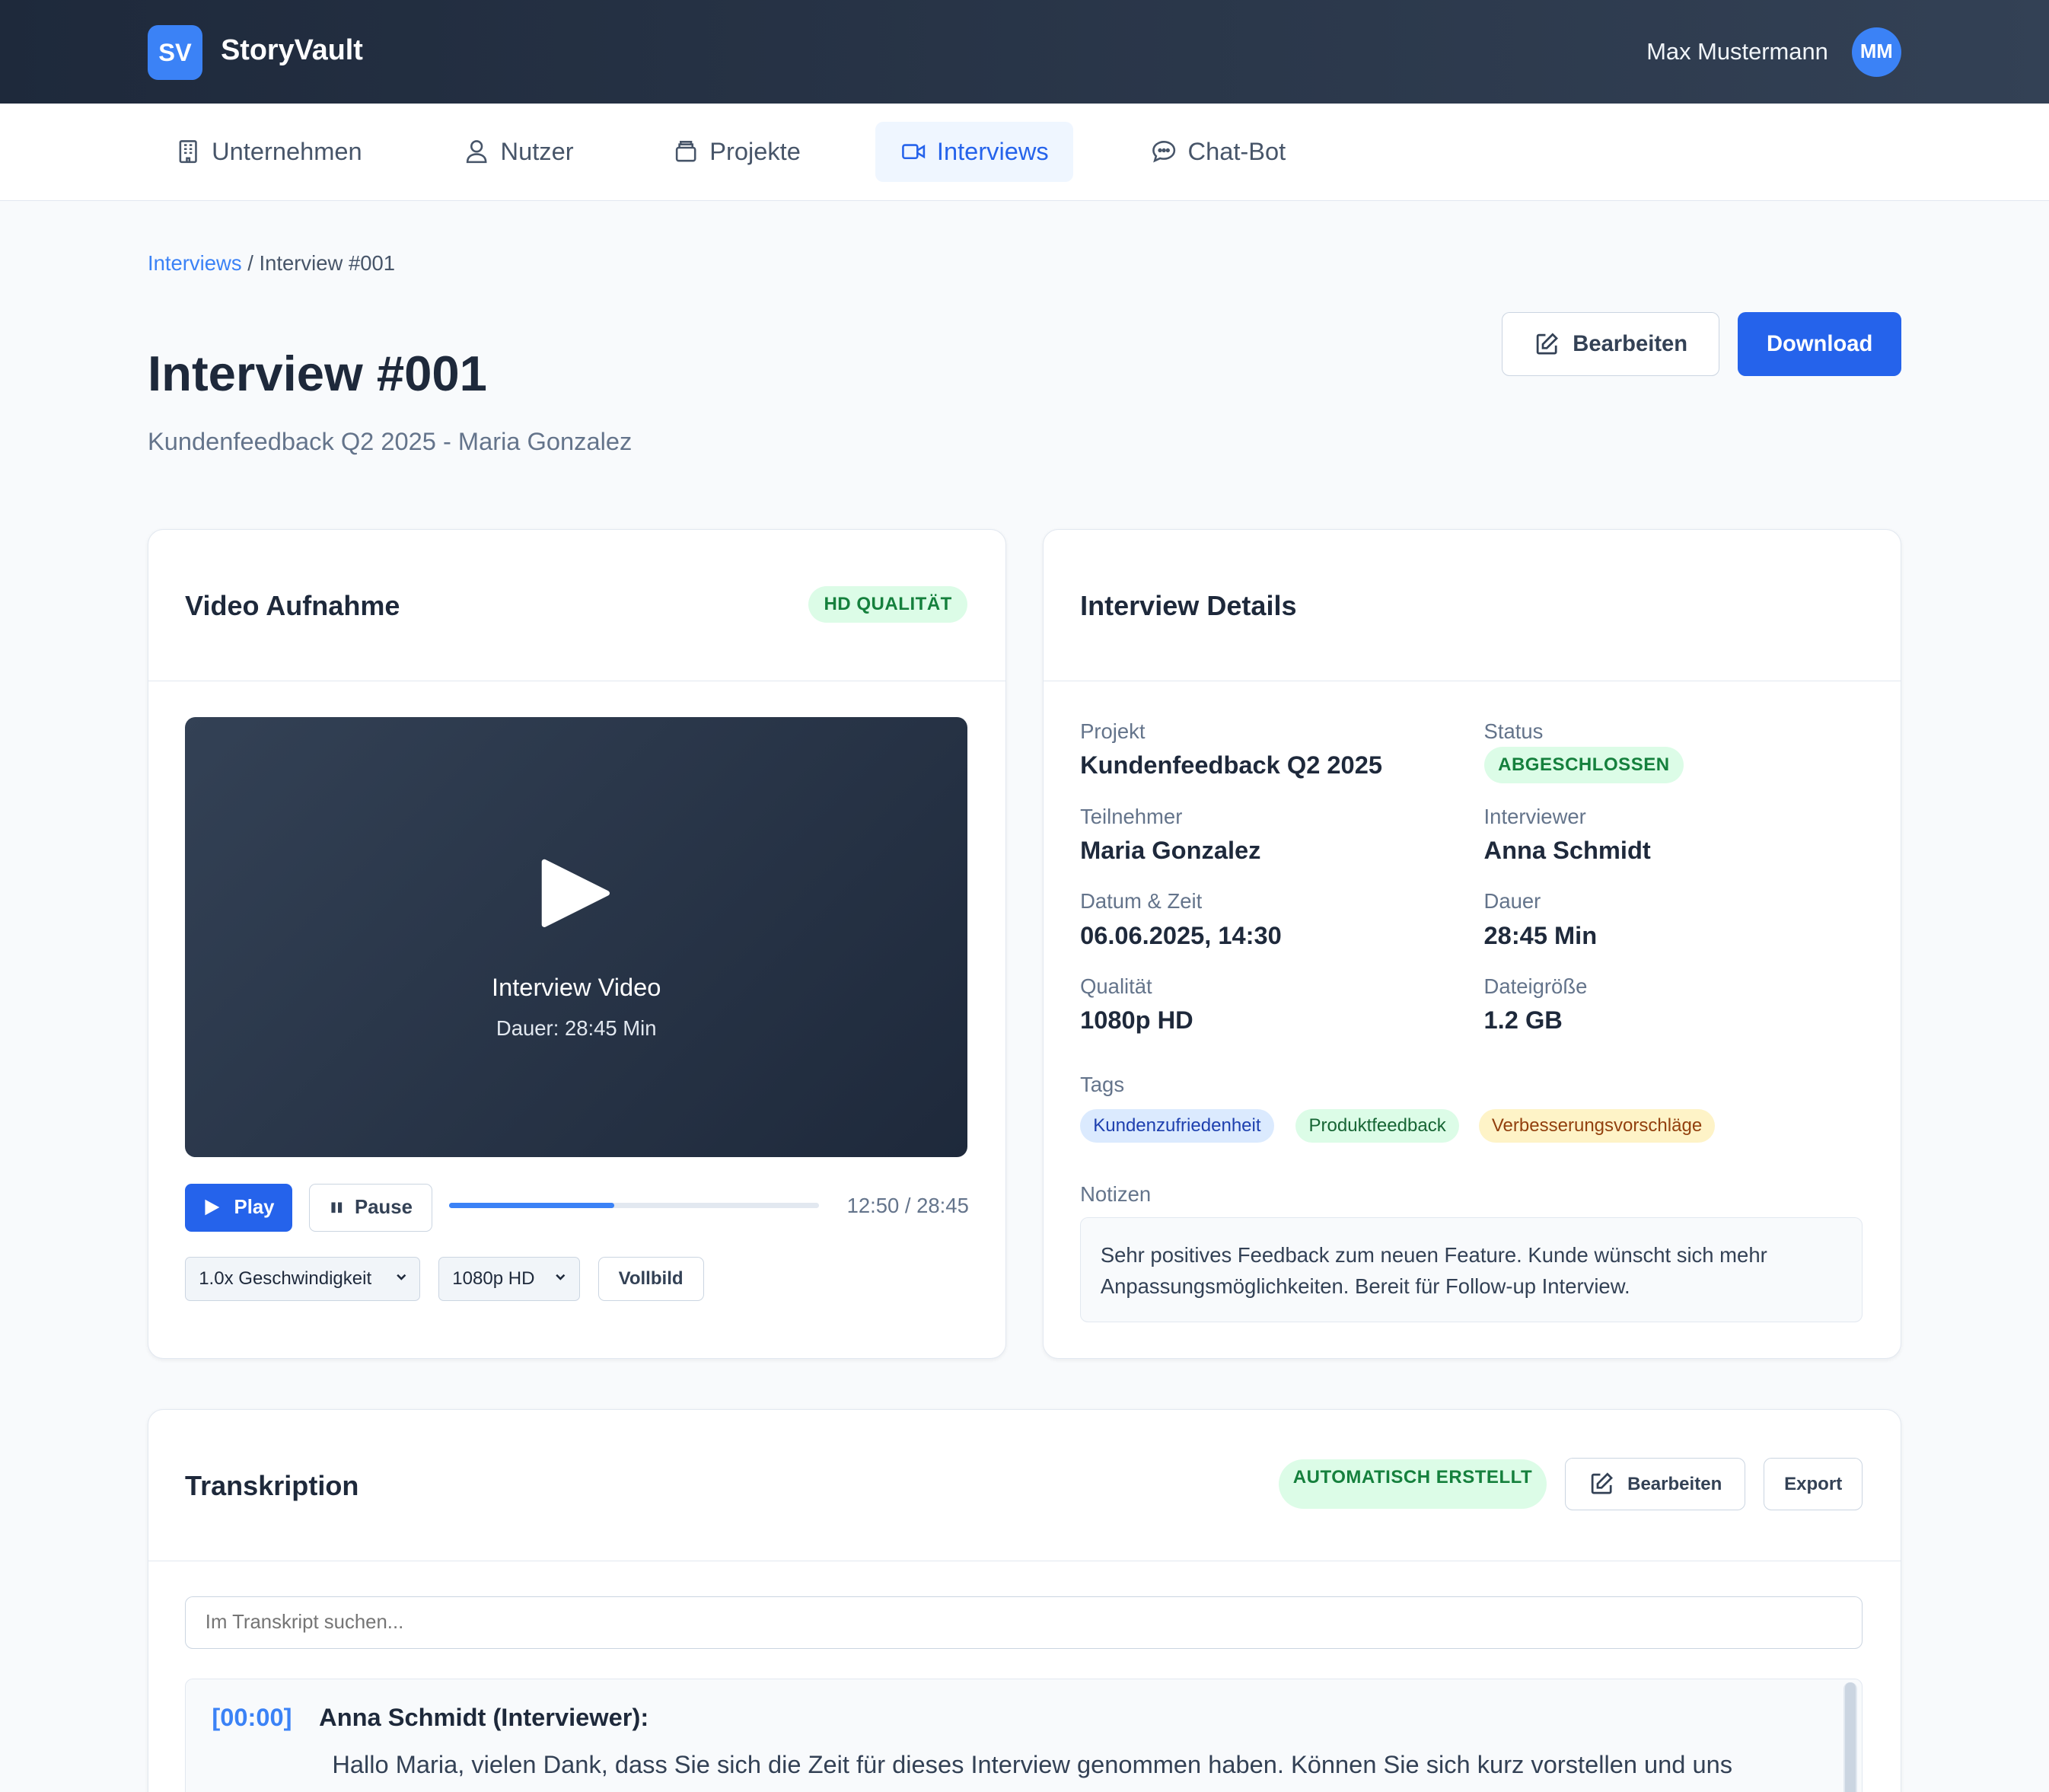 Image resolution: width=2049 pixels, height=1792 pixels. What do you see at coordinates (287, 151) in the screenshot?
I see `nav-label: Unternehmen` at bounding box center [287, 151].